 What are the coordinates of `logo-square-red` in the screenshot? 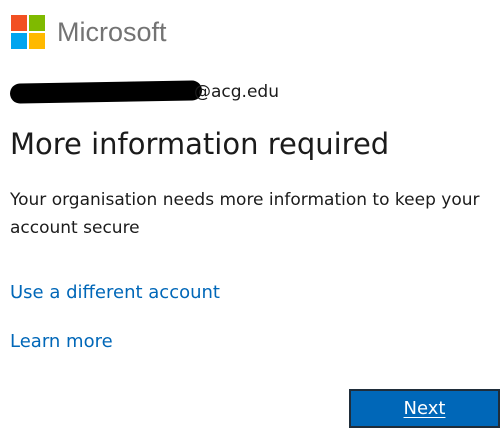 It's located at (19, 23).